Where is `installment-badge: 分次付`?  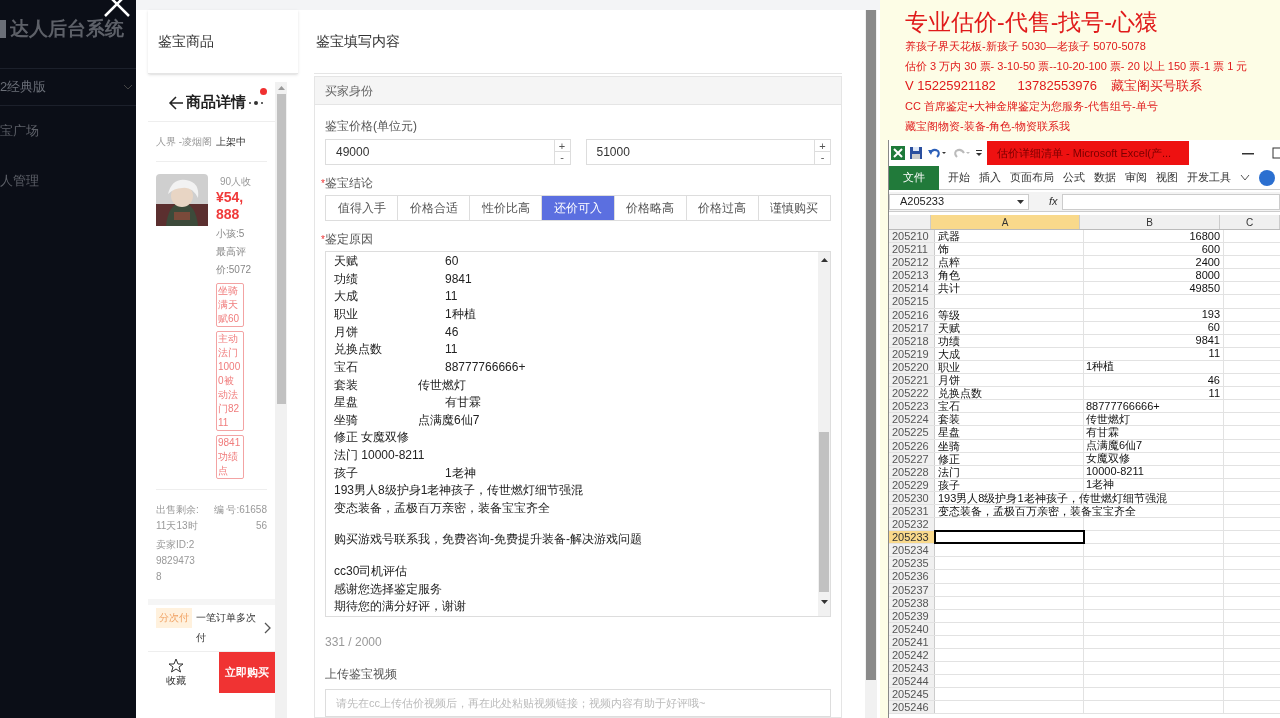
installment-badge: 分次付 is located at coordinates (174, 618).